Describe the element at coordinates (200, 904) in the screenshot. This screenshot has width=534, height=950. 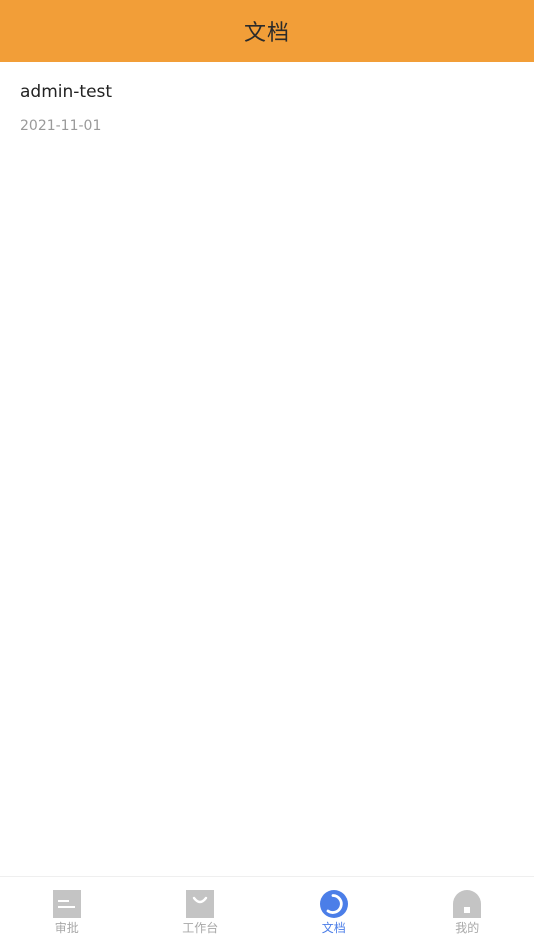
I see `workbench-icon` at that location.